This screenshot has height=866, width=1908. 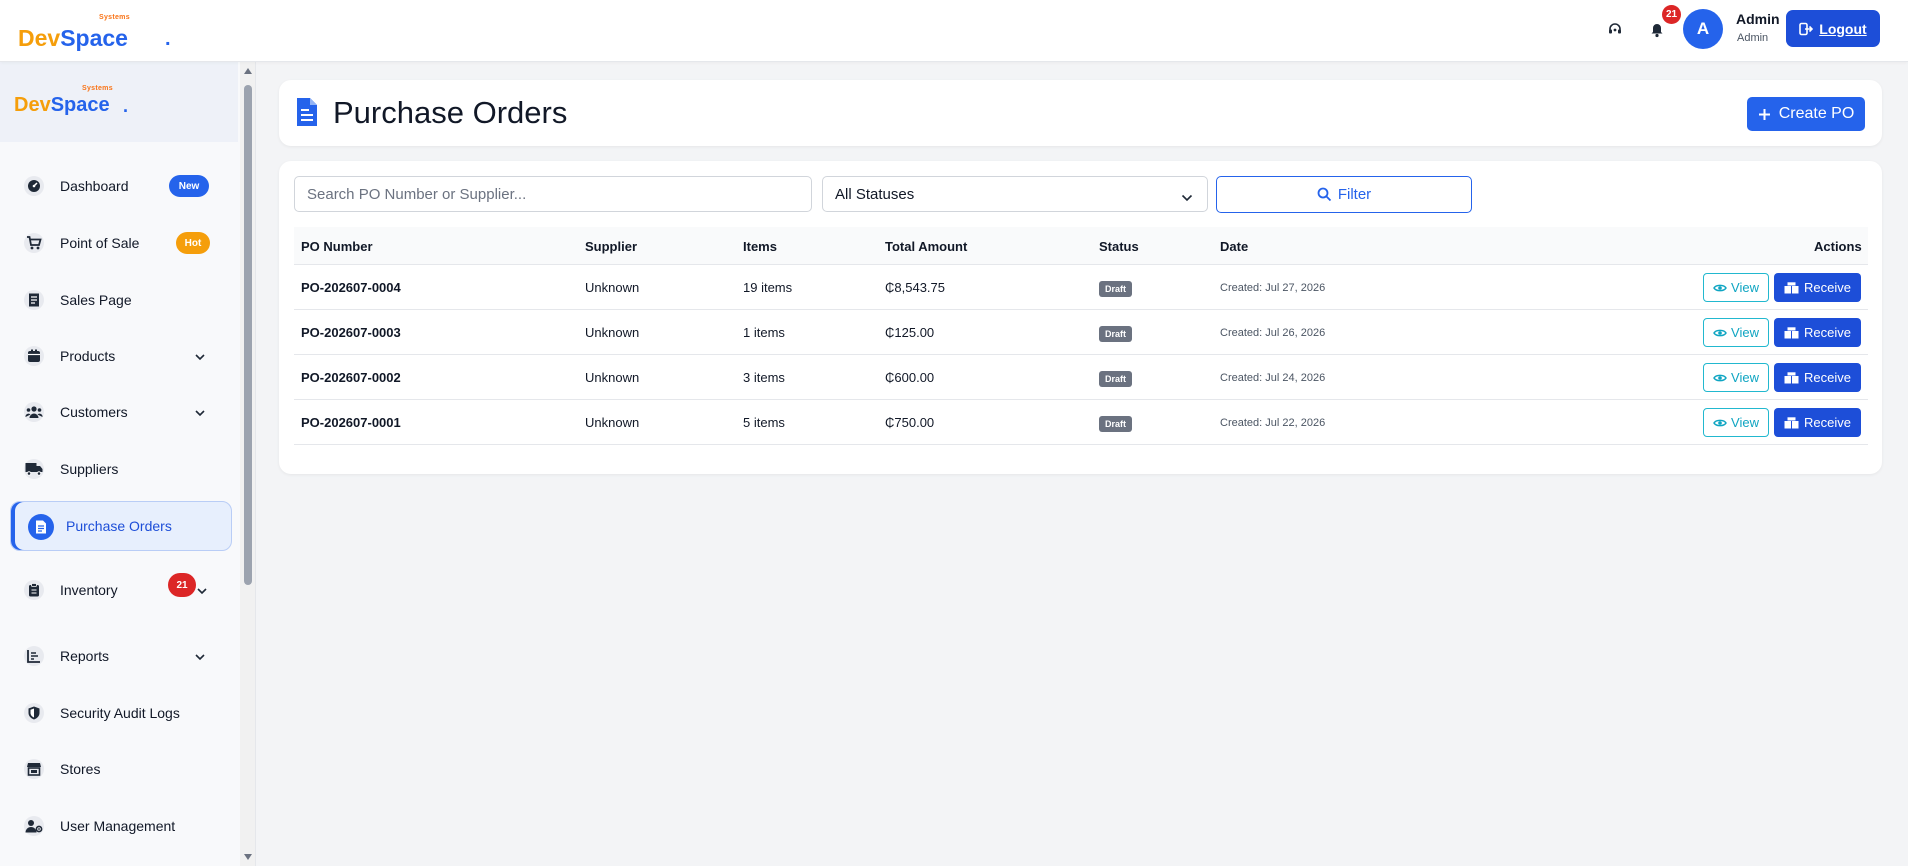 What do you see at coordinates (88, 356) in the screenshot?
I see `sidebar-item-label: Products` at bounding box center [88, 356].